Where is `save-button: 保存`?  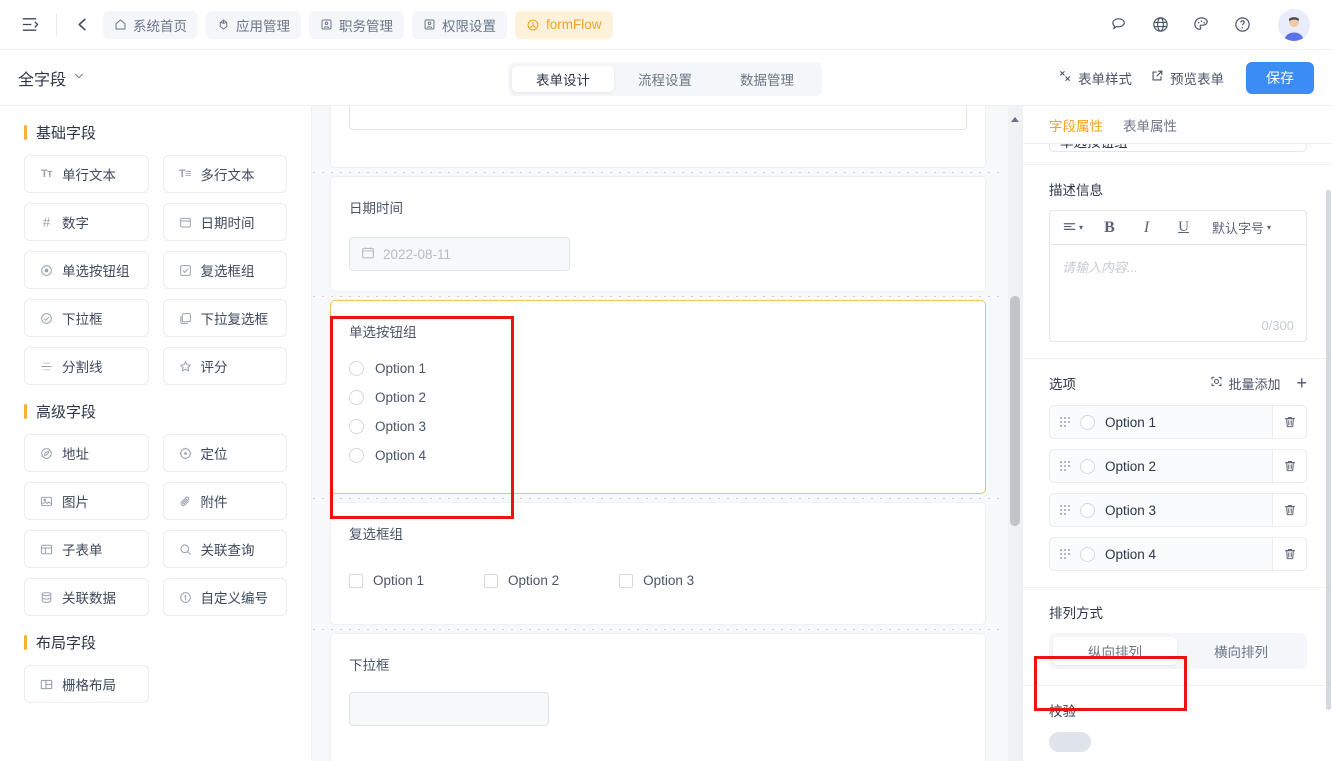
save-button: 保存 is located at coordinates (1280, 77).